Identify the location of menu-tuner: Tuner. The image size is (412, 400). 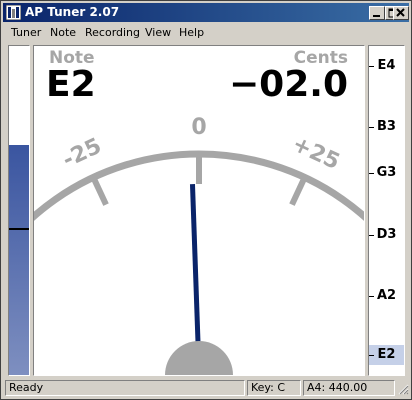
(26, 32).